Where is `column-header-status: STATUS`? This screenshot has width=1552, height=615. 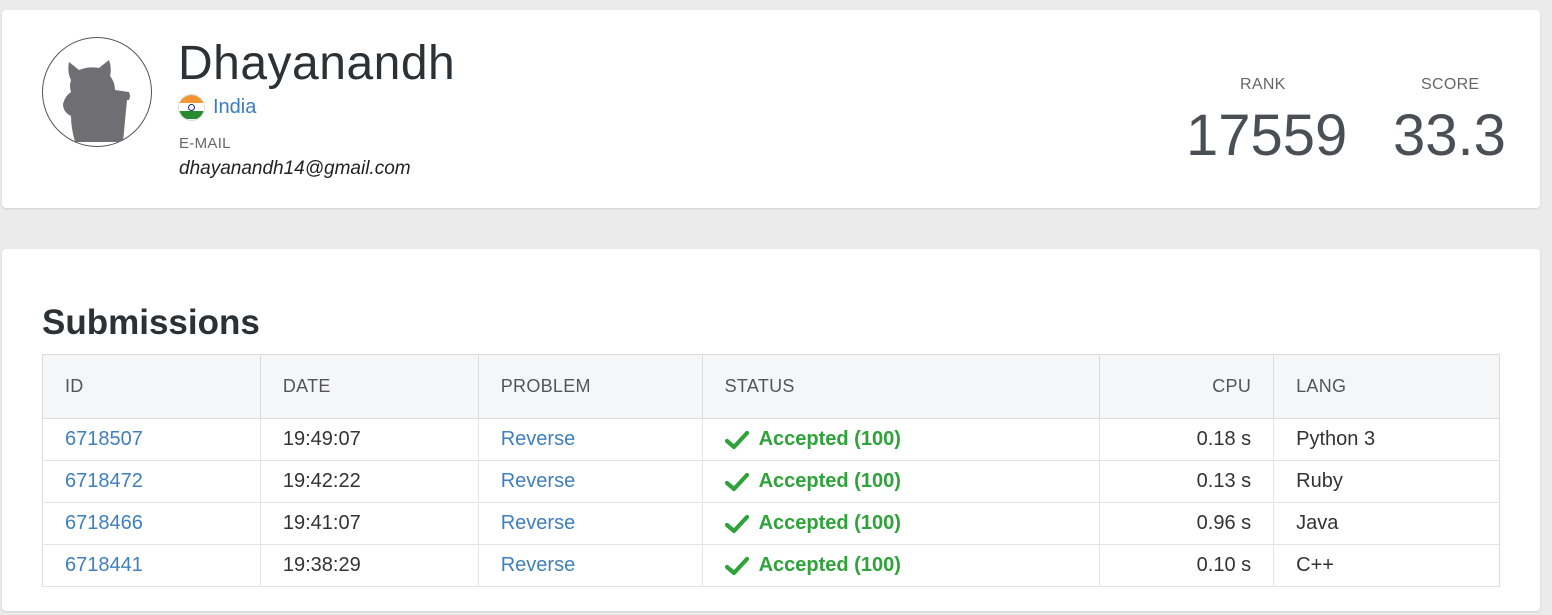
column-header-status: STATUS is located at coordinates (901, 386).